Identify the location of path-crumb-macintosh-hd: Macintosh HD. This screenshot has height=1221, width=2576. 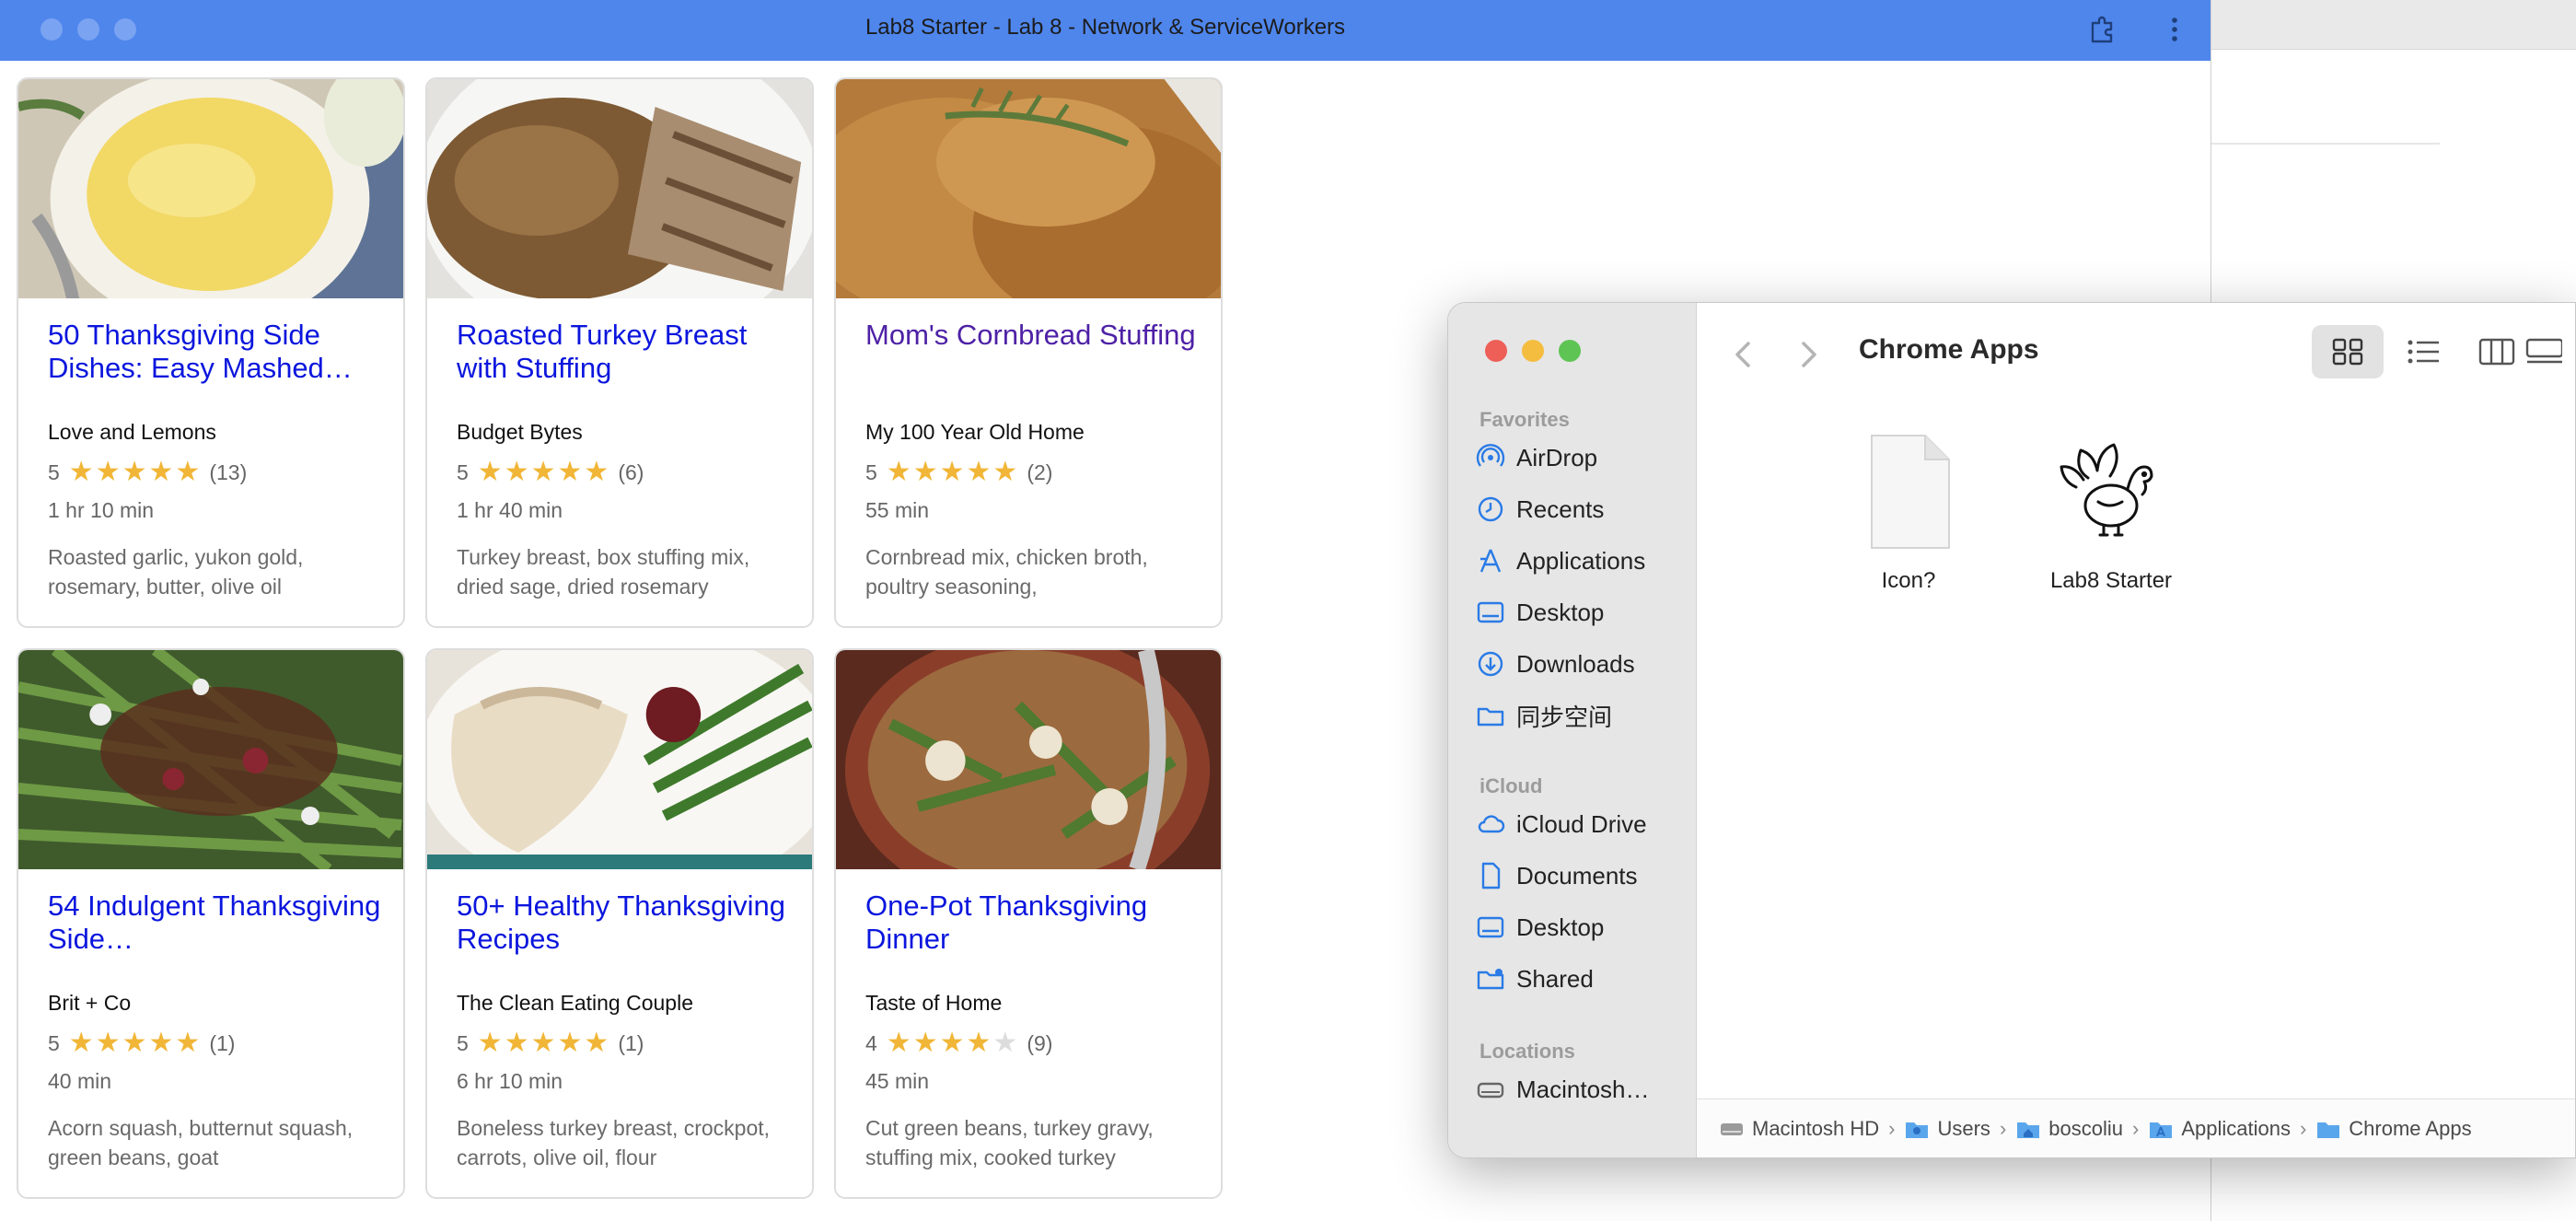
(1799, 1129).